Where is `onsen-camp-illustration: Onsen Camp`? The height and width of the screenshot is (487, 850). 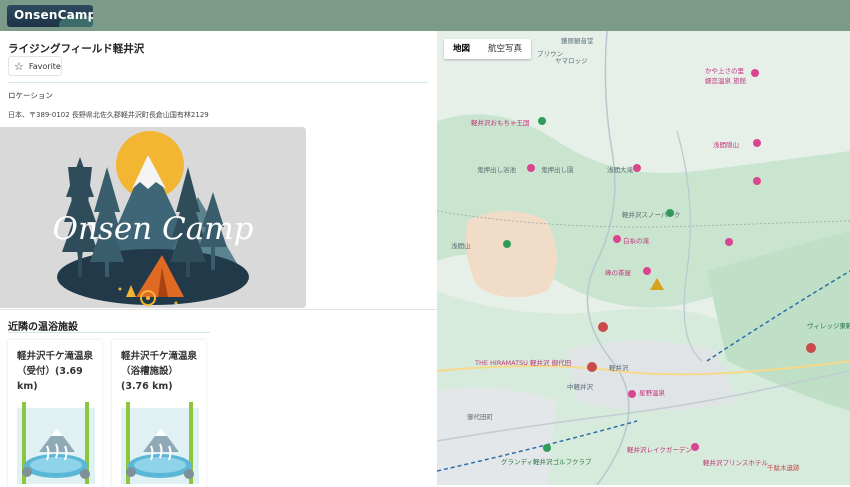
onsen-camp-illustration: Onsen Camp is located at coordinates (153, 217).